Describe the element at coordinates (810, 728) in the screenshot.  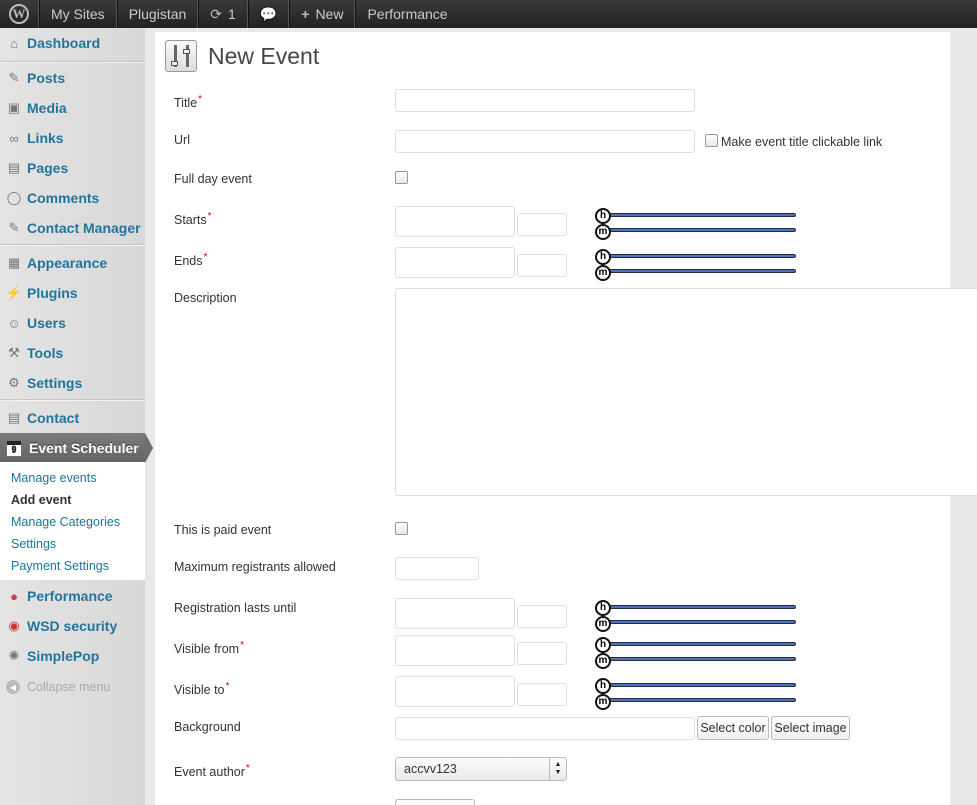
I see `select-image-button: Select image` at that location.